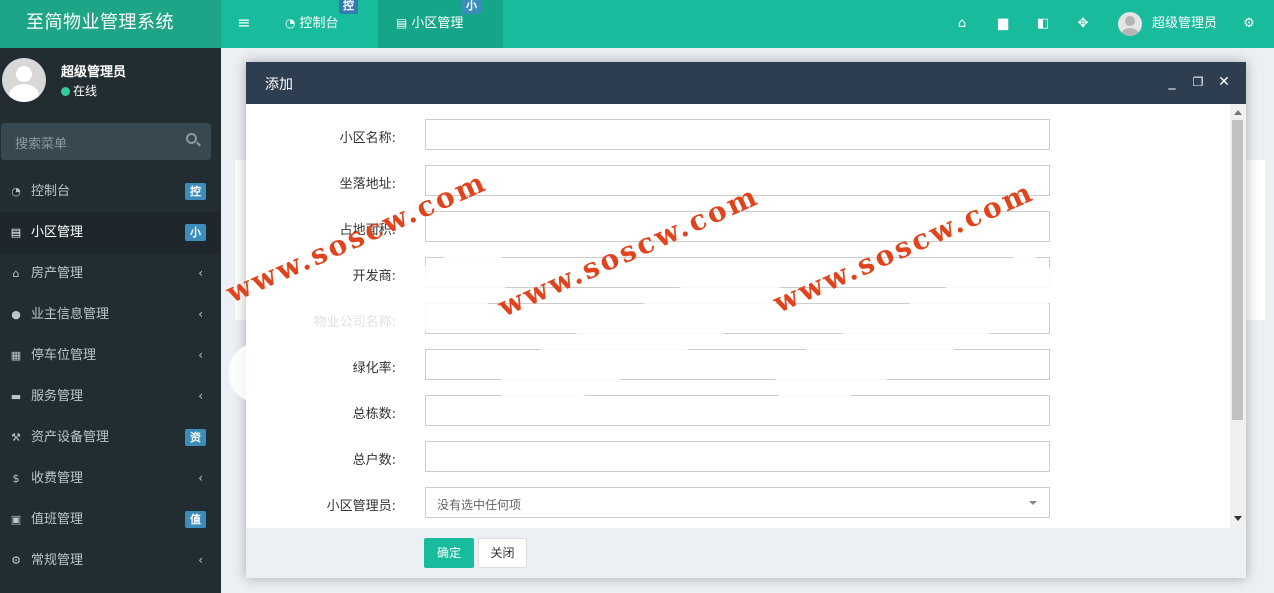 The width and height of the screenshot is (1274, 593). Describe the element at coordinates (1033, 503) in the screenshot. I see `chevron-down-icon` at that location.